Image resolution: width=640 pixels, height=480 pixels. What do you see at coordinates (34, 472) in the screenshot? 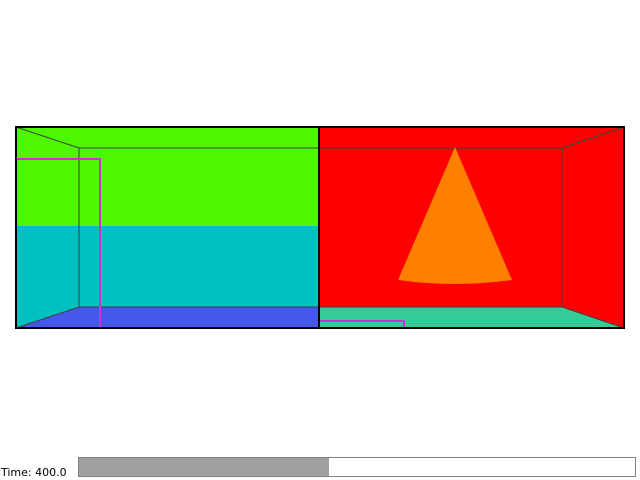
I see `time-label: Time: 400.0` at bounding box center [34, 472].